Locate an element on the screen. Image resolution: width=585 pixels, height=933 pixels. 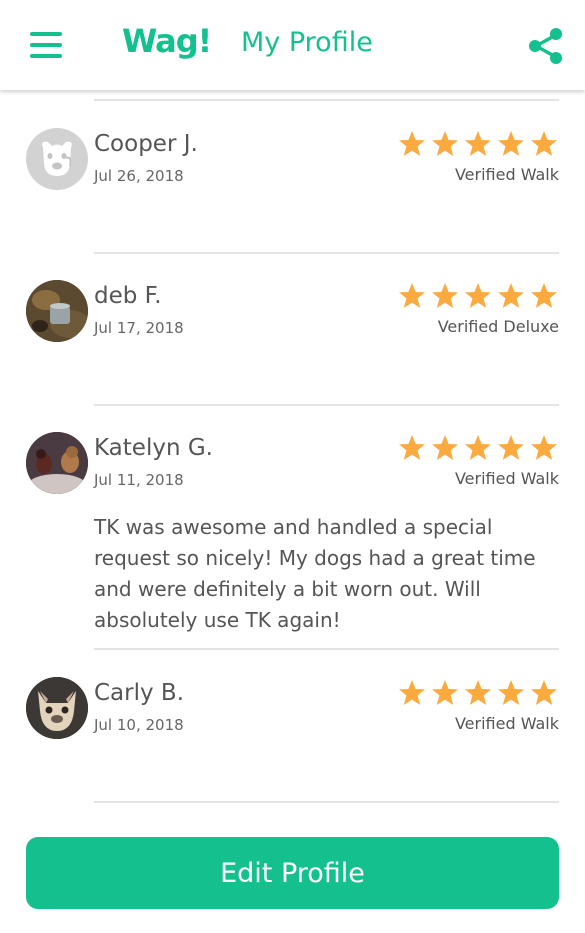
verified-service-label: Verified Deluxe is located at coordinates (498, 326).